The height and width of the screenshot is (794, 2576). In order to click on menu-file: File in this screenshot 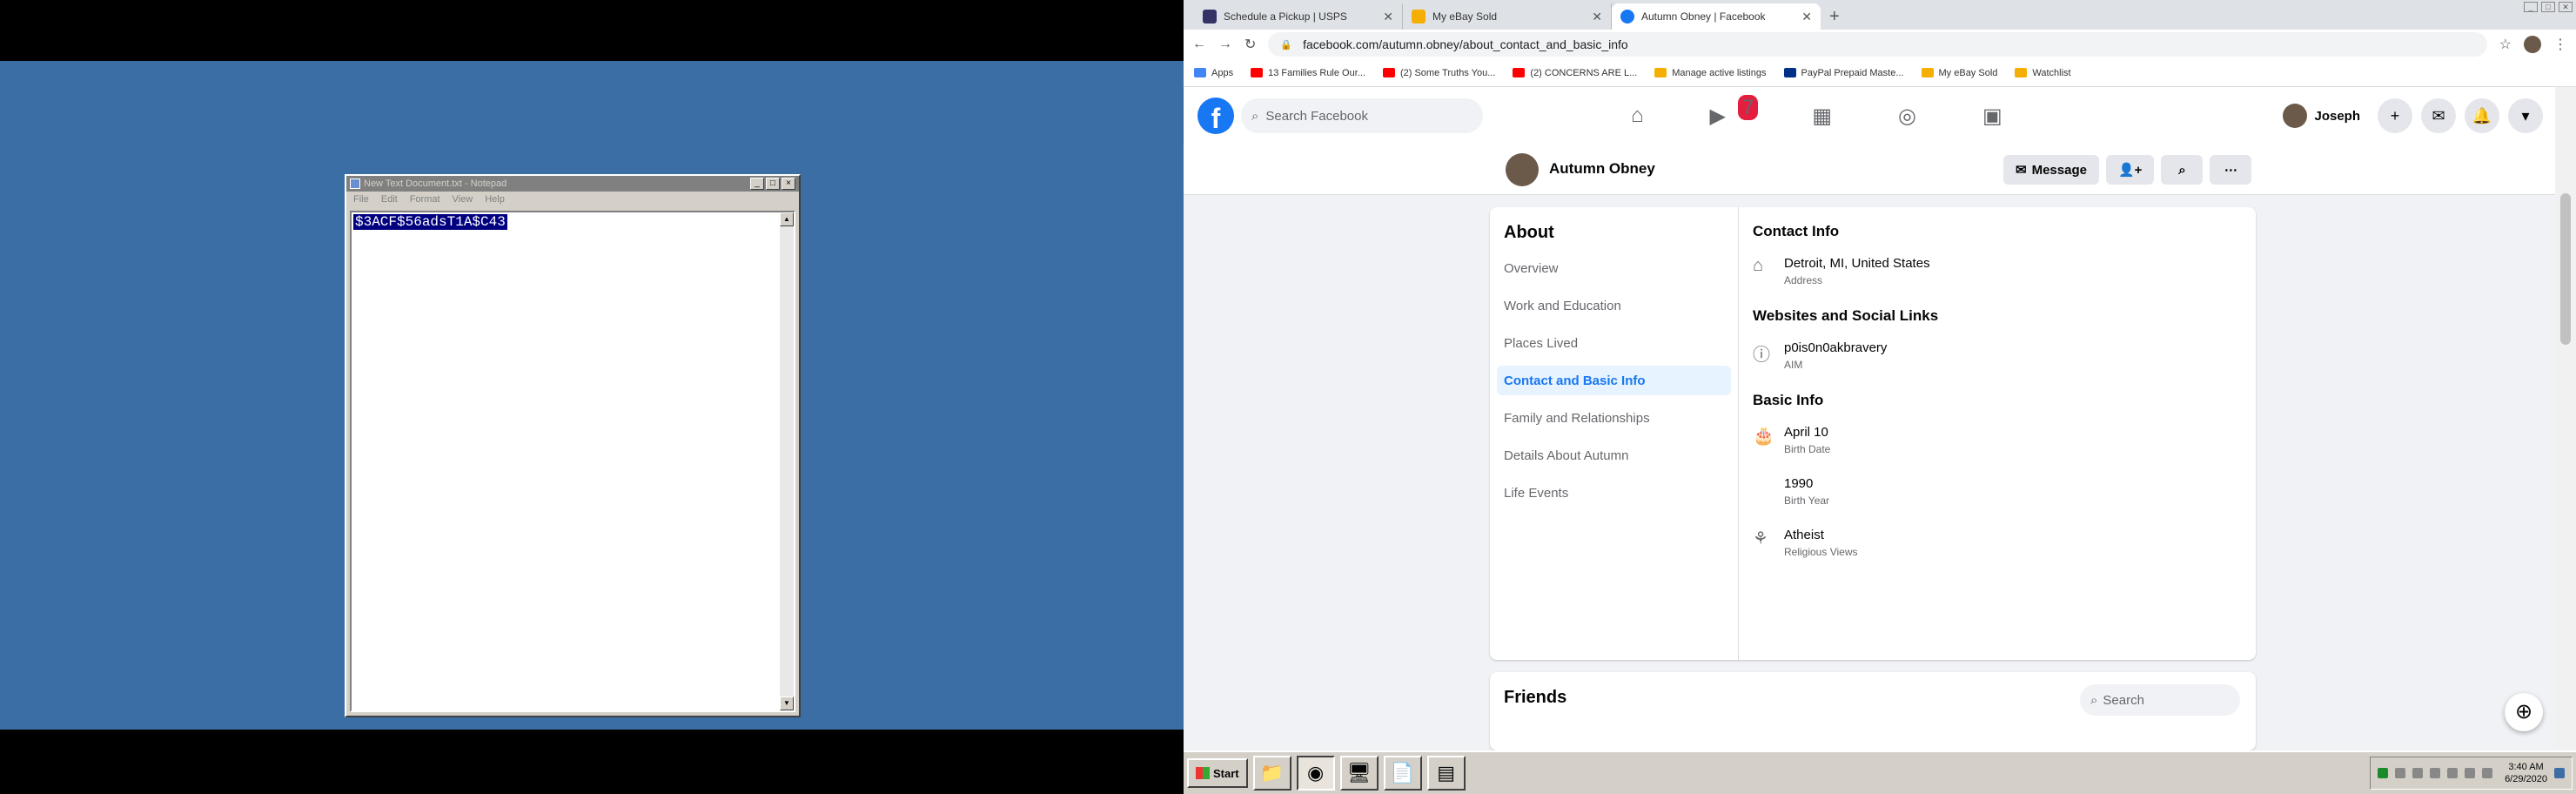, I will do `click(361, 199)`.